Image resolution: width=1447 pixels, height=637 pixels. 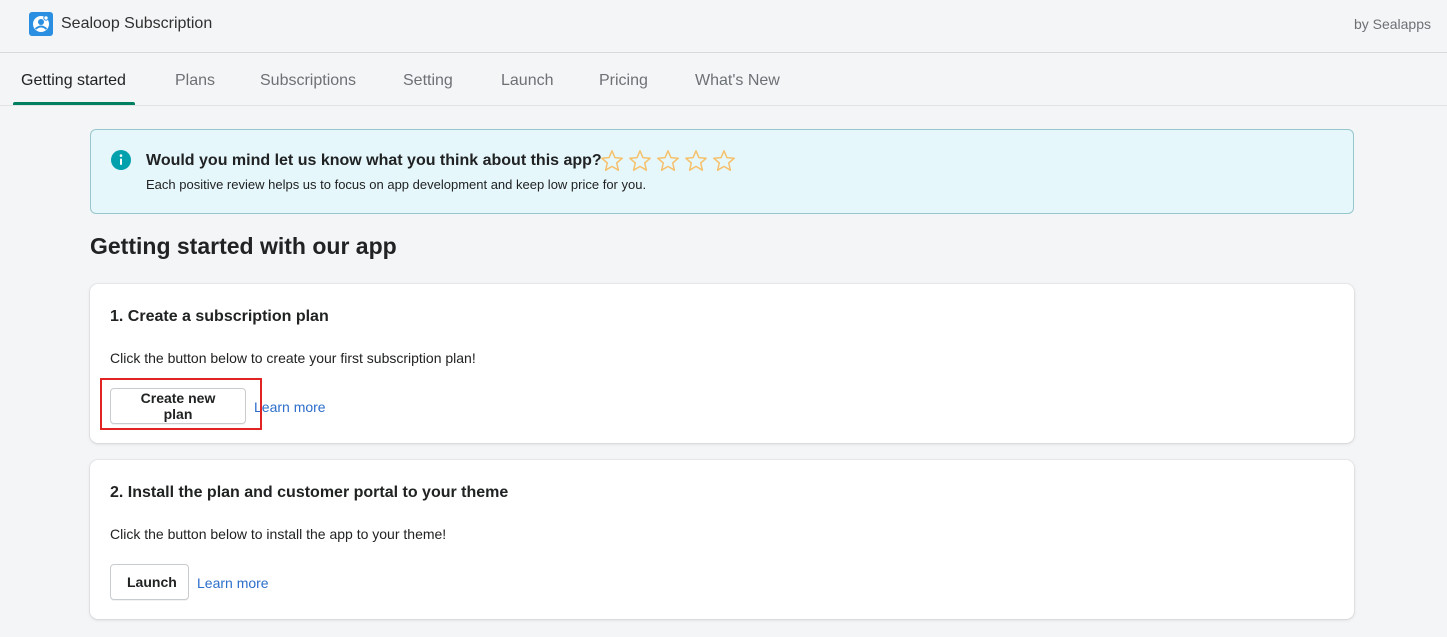 What do you see at coordinates (428, 79) in the screenshot?
I see `tab-setting: Setting` at bounding box center [428, 79].